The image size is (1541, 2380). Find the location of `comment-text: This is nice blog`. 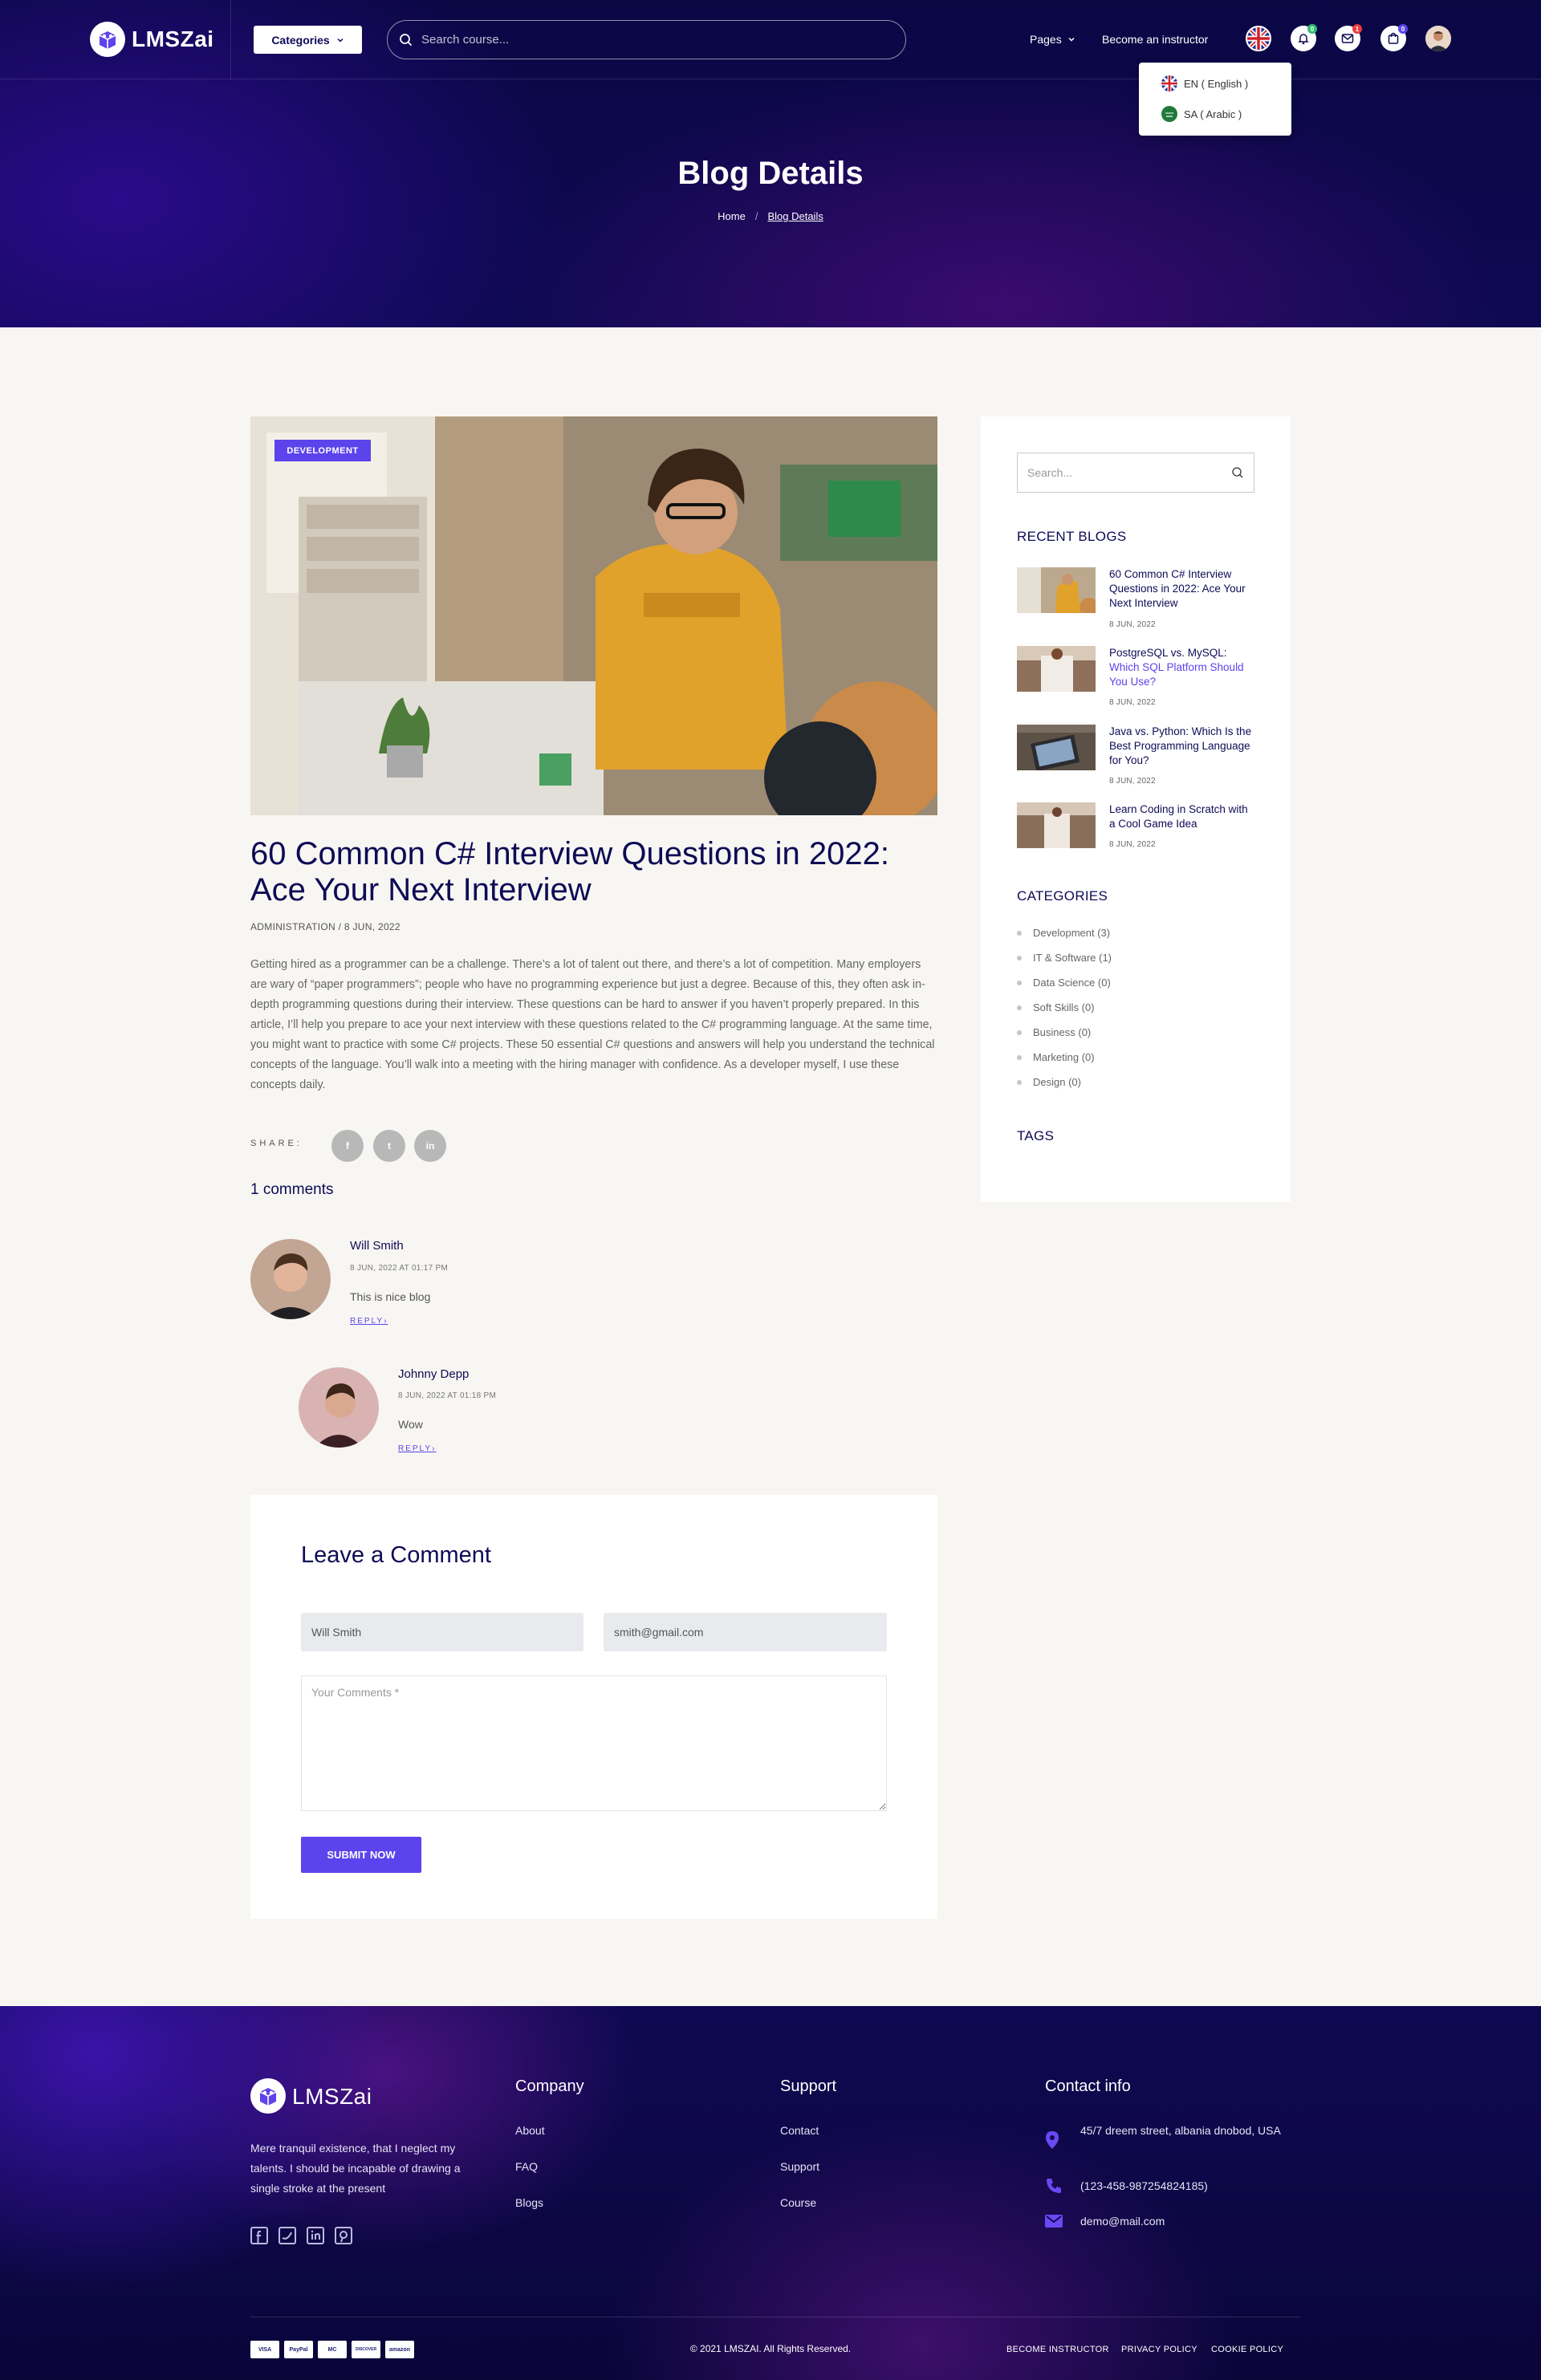

comment-text: This is nice blog is located at coordinates (390, 1297).